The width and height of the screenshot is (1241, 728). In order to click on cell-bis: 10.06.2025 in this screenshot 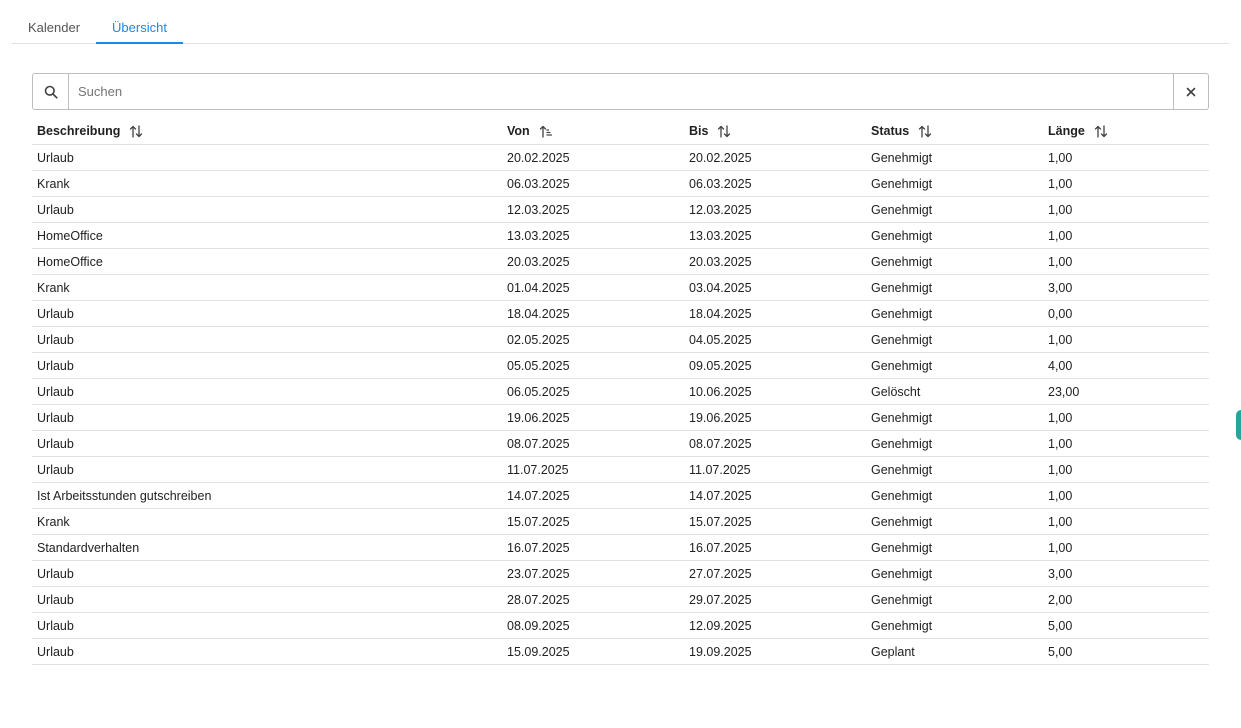, I will do `click(775, 391)`.